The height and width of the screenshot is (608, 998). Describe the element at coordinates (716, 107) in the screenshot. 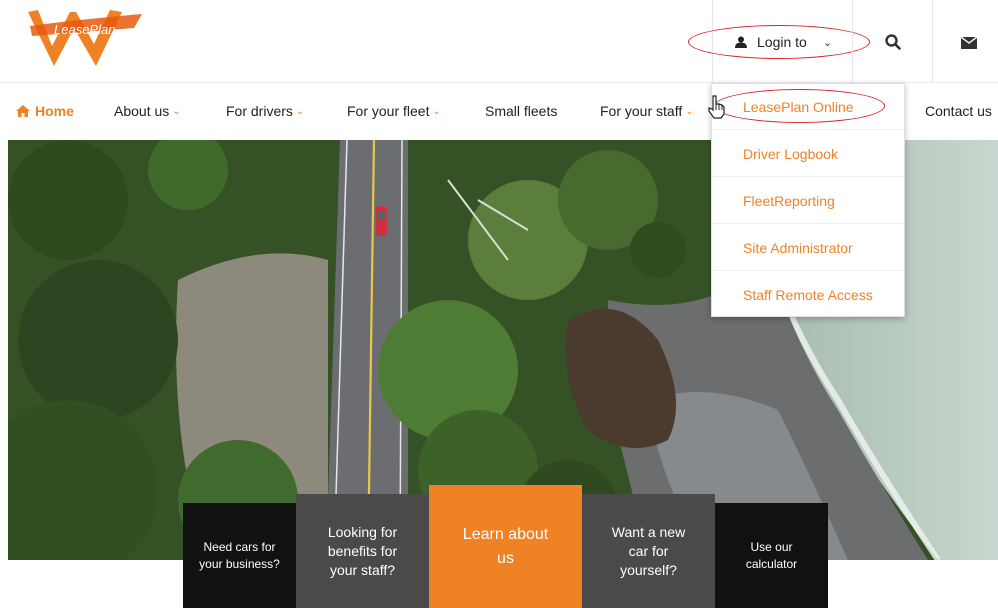

I see `hand-cursor-icon` at that location.